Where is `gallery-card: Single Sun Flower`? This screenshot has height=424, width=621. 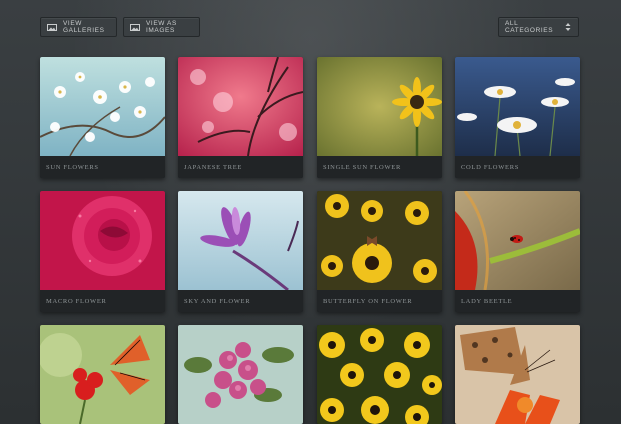 gallery-card: Single Sun Flower is located at coordinates (379, 117).